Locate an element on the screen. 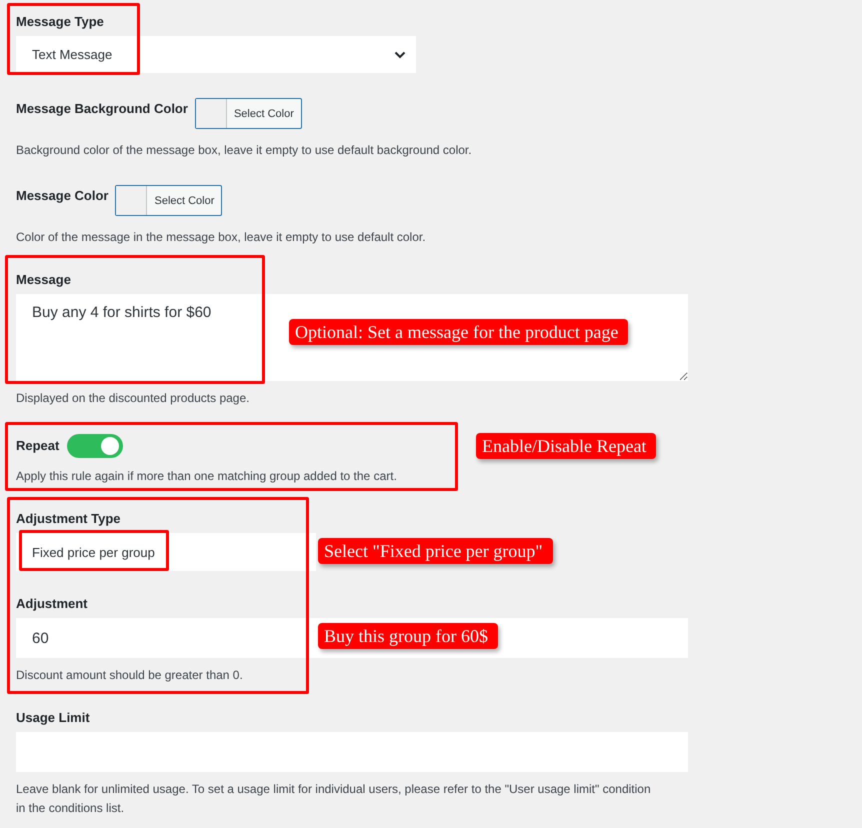 Image resolution: width=862 pixels, height=828 pixels. field-label: Message Color is located at coordinates (62, 196).